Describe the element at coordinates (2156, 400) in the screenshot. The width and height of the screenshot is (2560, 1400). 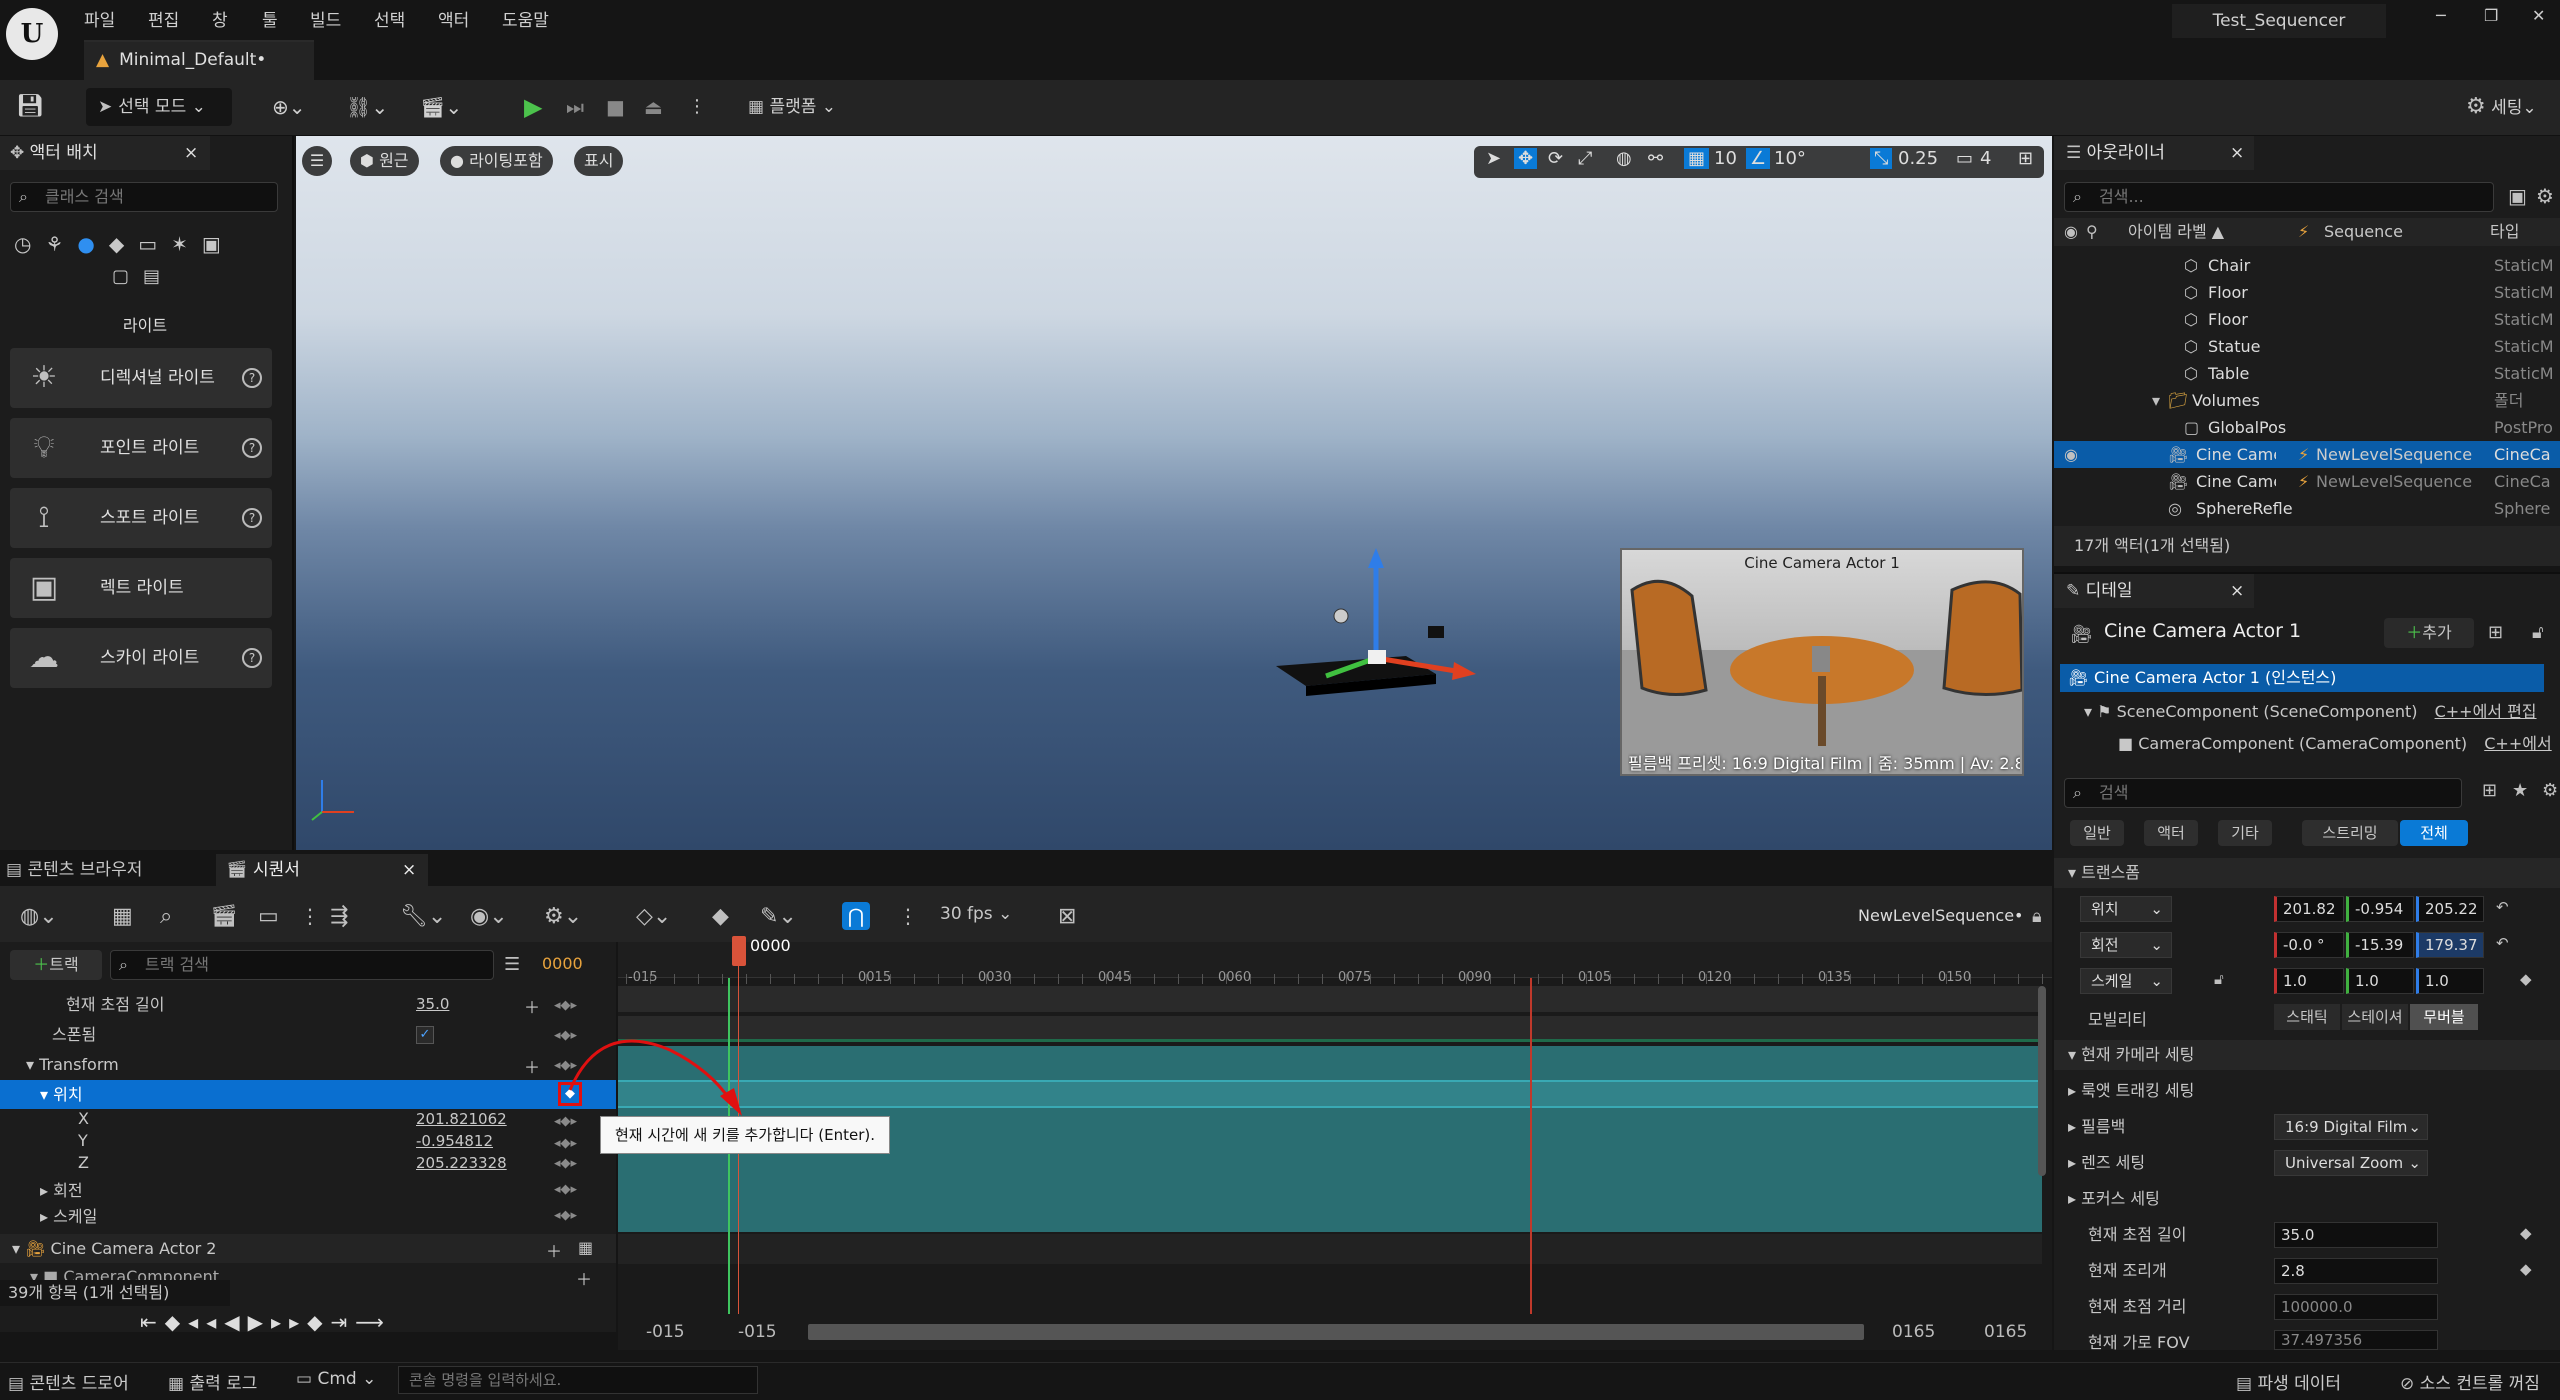
I see `chevron-down-icon: ▾` at that location.